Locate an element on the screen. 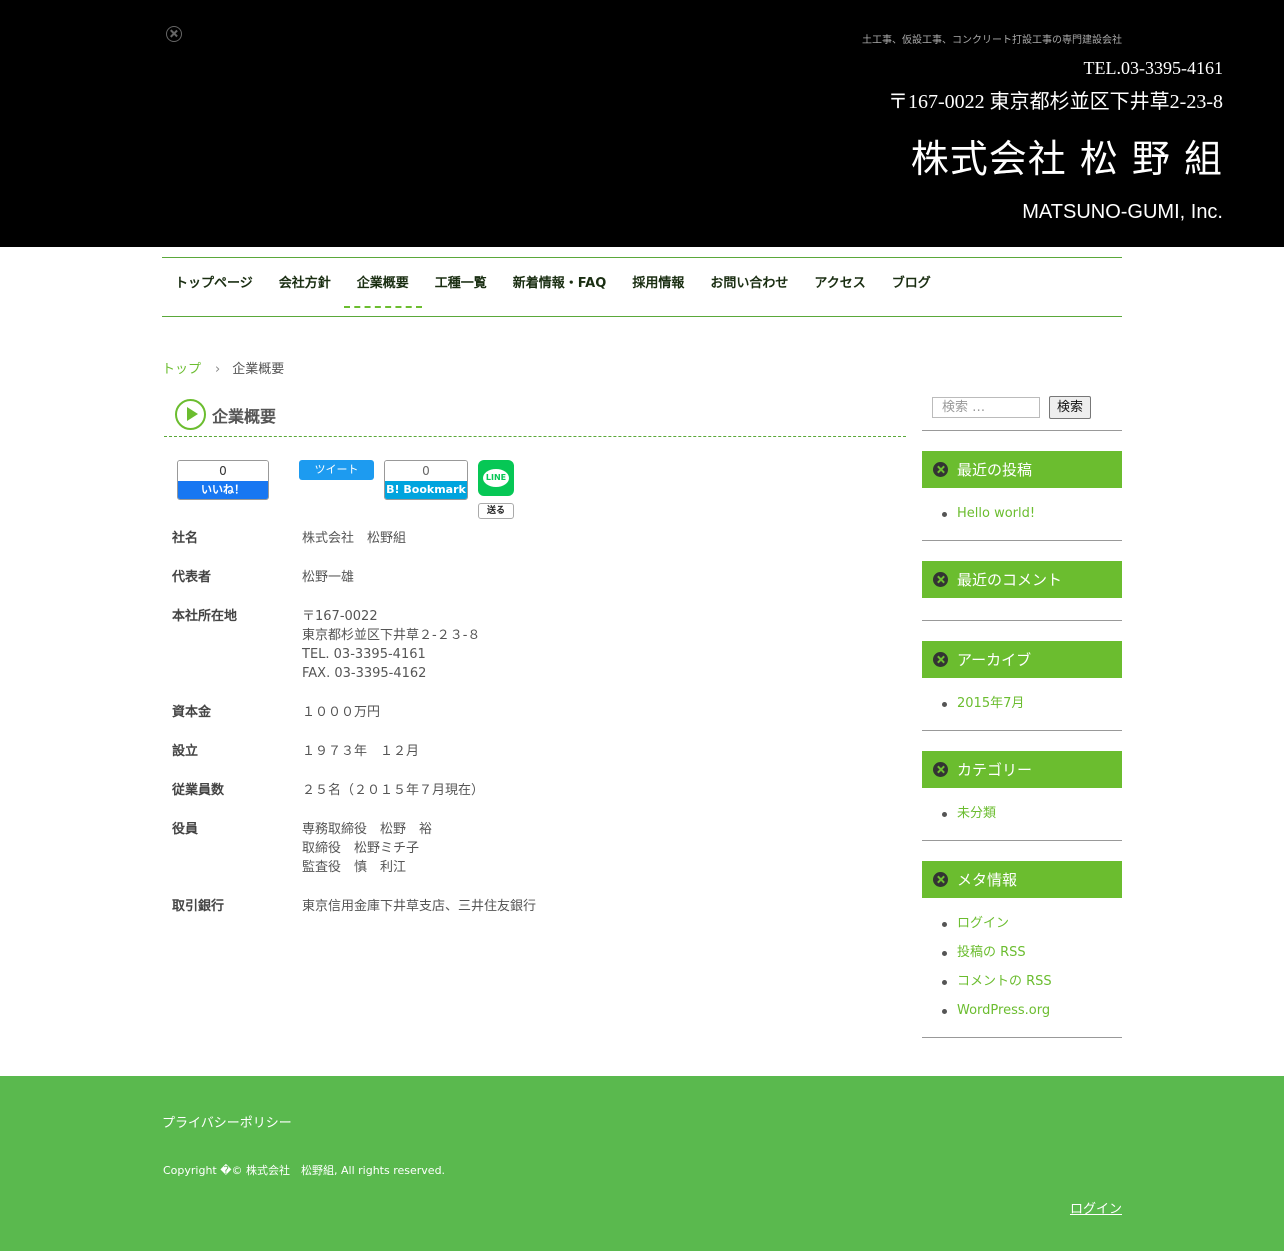 The width and height of the screenshot is (1284, 1251). hatena-bookmark-label: B! Bookmark is located at coordinates (426, 490).